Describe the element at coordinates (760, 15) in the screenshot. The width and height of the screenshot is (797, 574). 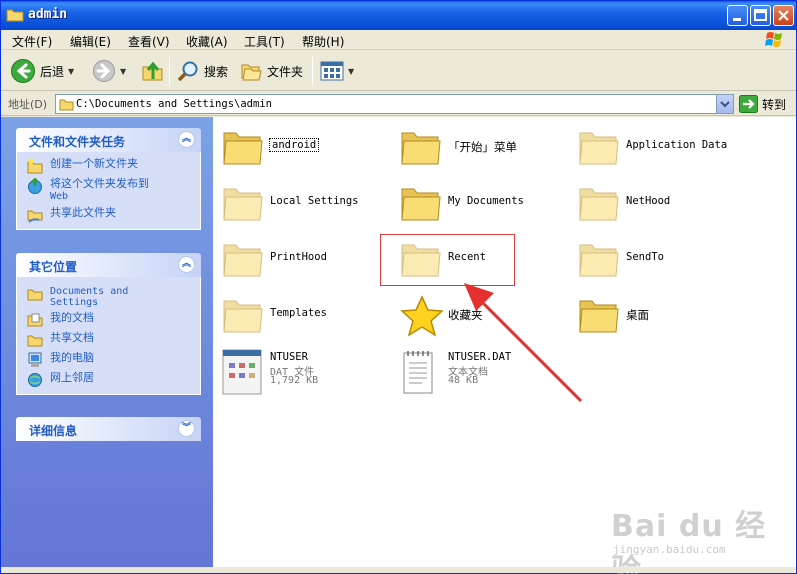
I see `maximize-button` at that location.